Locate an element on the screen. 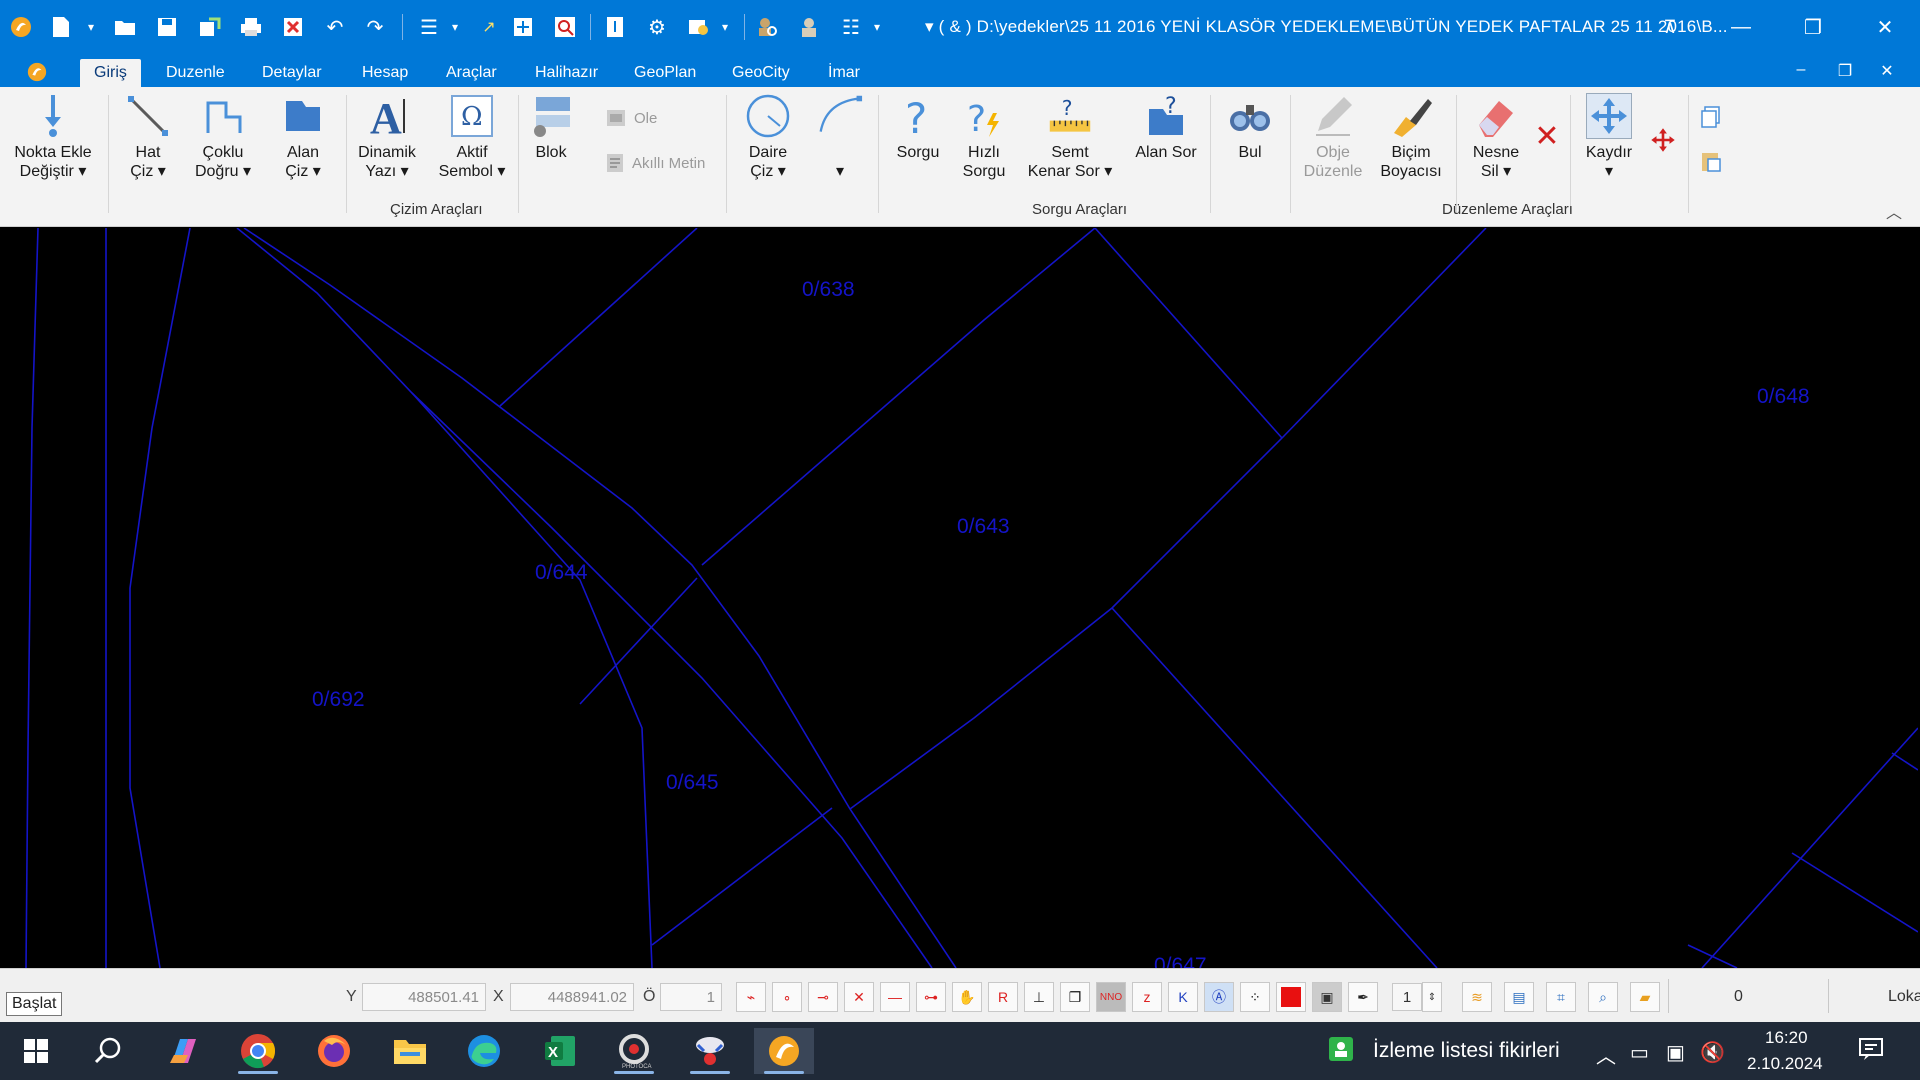 Image resolution: width=1920 pixels, height=1080 pixels. copy-icon is located at coordinates (1711, 119).